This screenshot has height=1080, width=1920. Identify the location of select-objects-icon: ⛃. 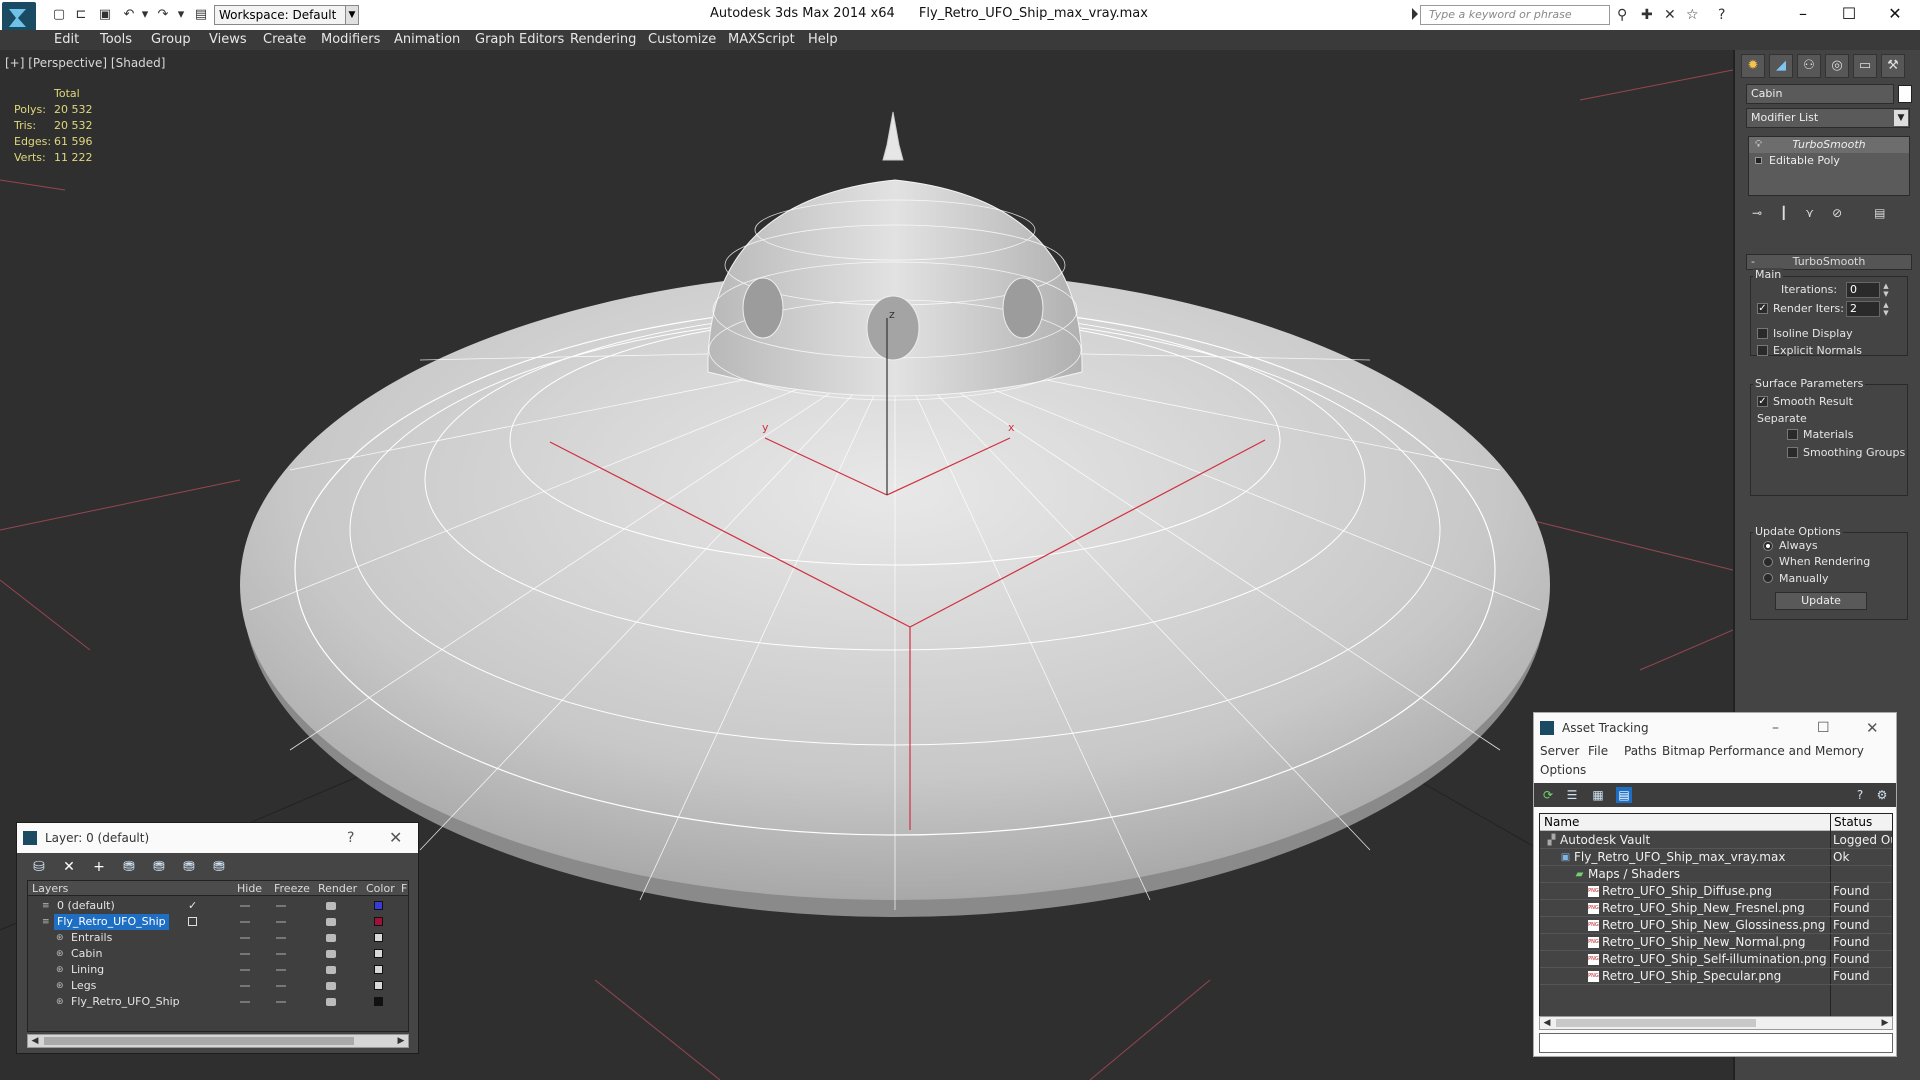
(129, 867).